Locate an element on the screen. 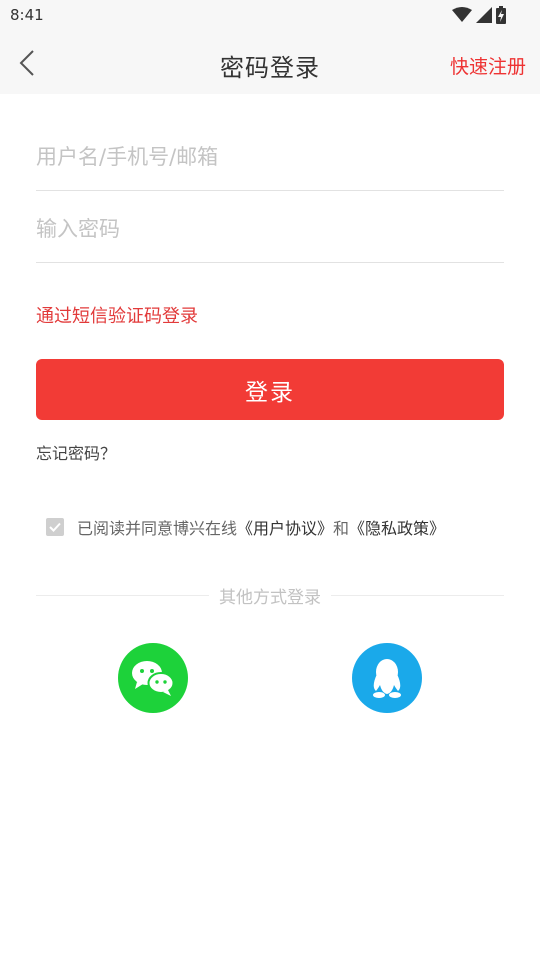 This screenshot has width=540, height=960. agreement-row: 已阅读并同意博兴在线 《用户协议》 和 《隐私政策》 is located at coordinates (245, 527).